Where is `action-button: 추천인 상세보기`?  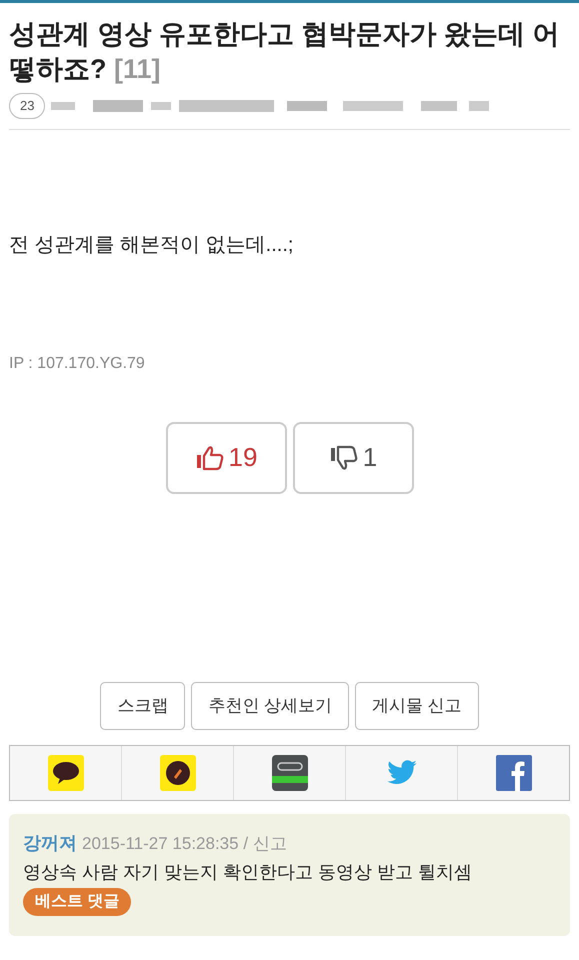 action-button: 추천인 상세보기 is located at coordinates (270, 706).